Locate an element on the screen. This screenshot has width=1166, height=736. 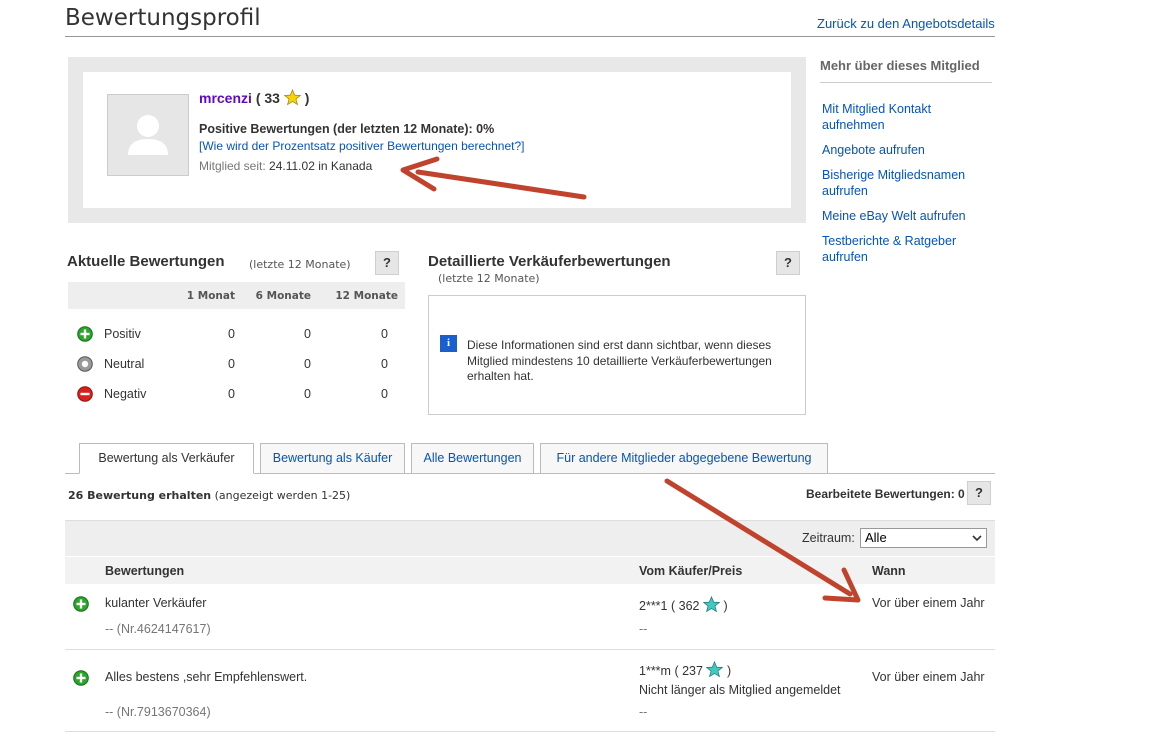
tab-seller-feedback: Bewertung als Verkäufer is located at coordinates (166, 458).